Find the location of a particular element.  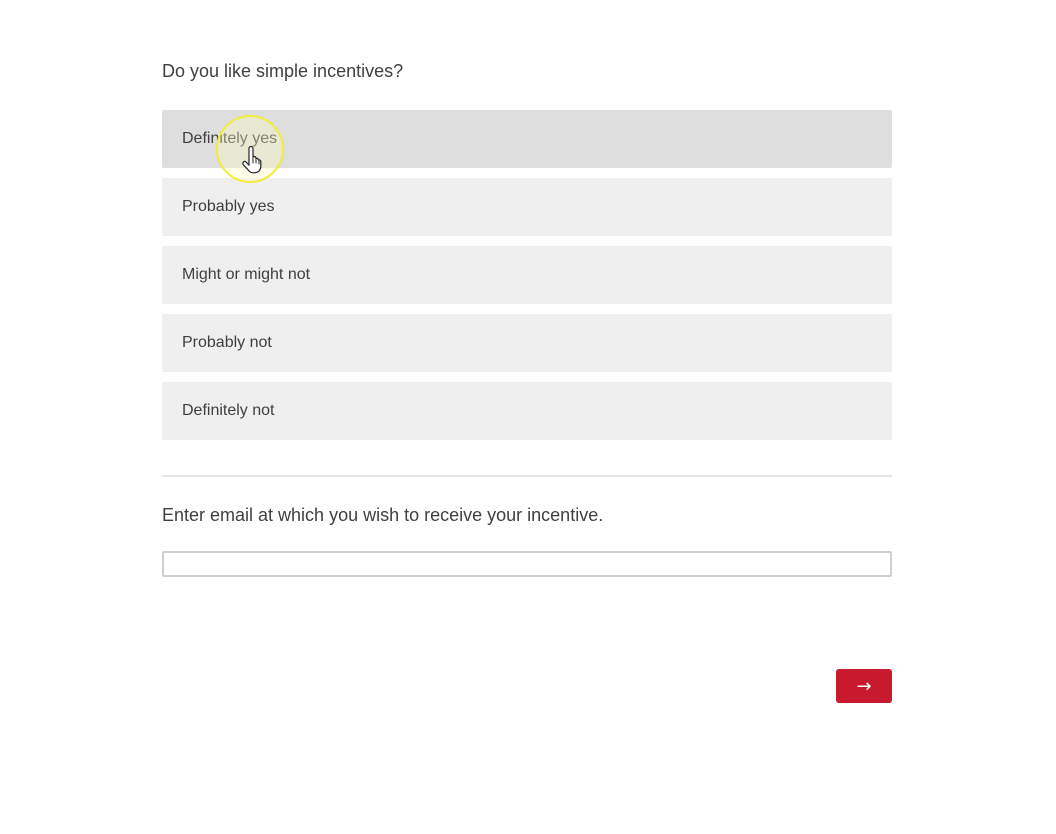

section-divider is located at coordinates (527, 476).